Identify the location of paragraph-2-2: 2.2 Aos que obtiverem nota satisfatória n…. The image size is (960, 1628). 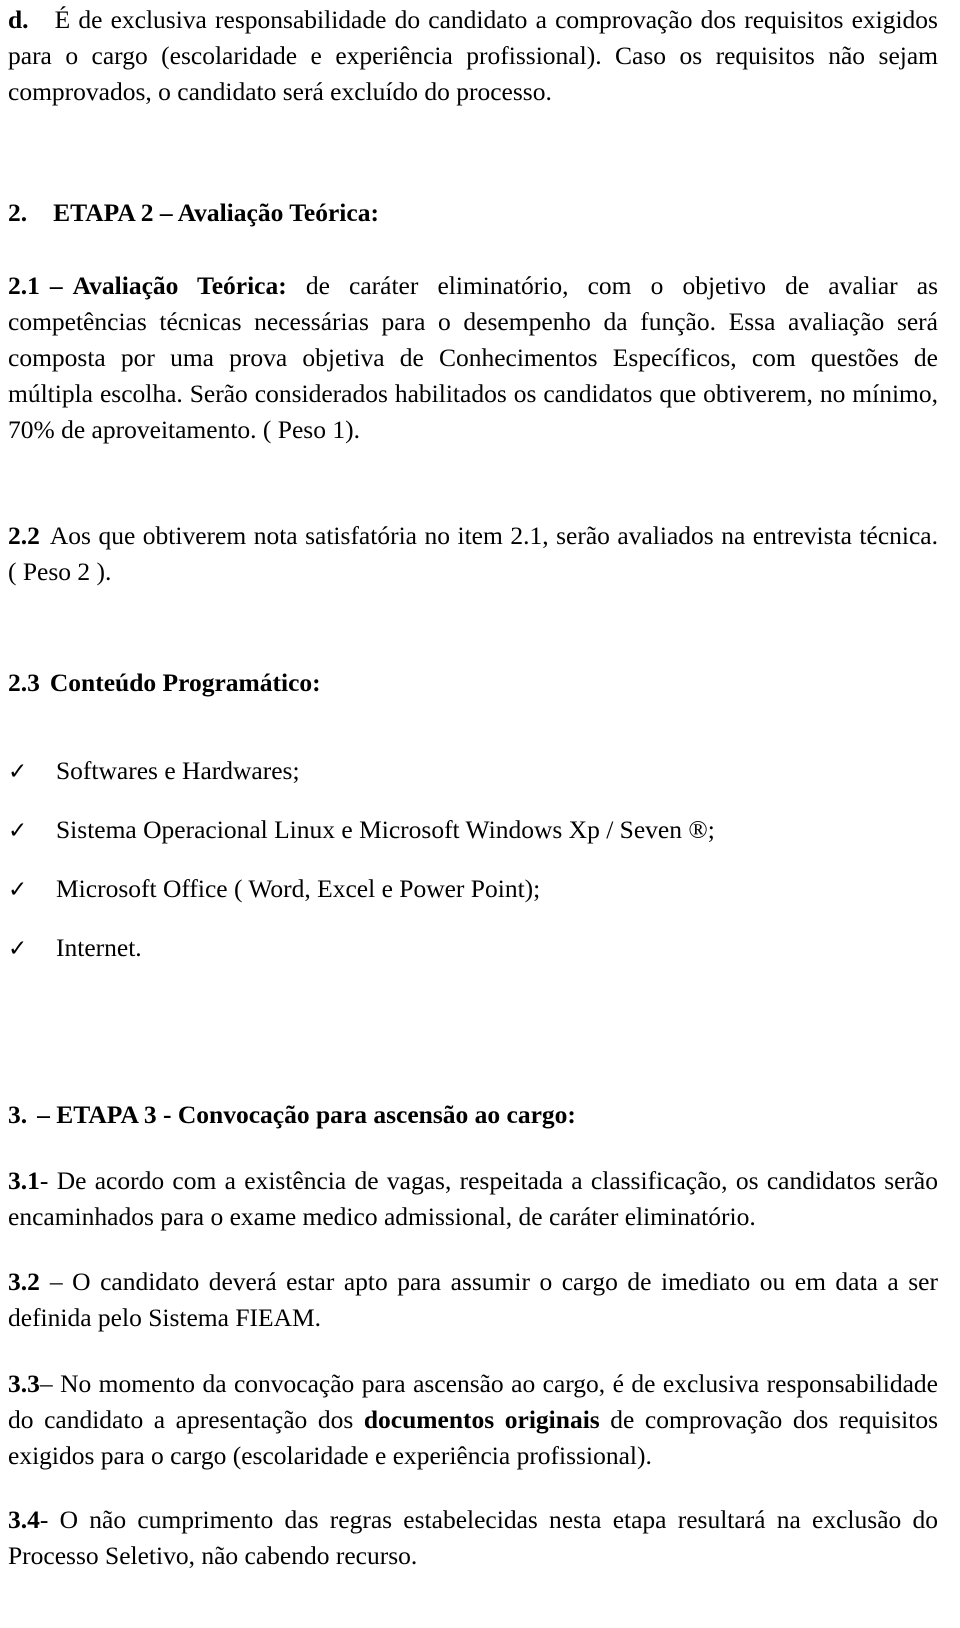
(473, 554).